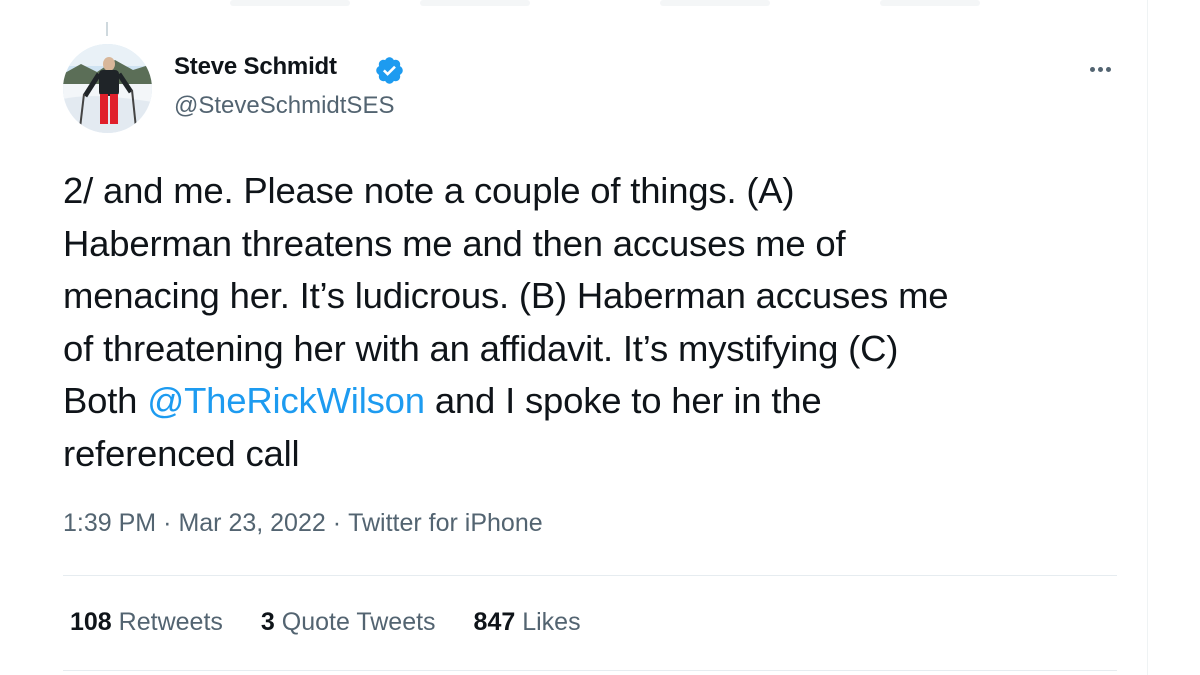  I want to click on likes-count: 847, so click(494, 622).